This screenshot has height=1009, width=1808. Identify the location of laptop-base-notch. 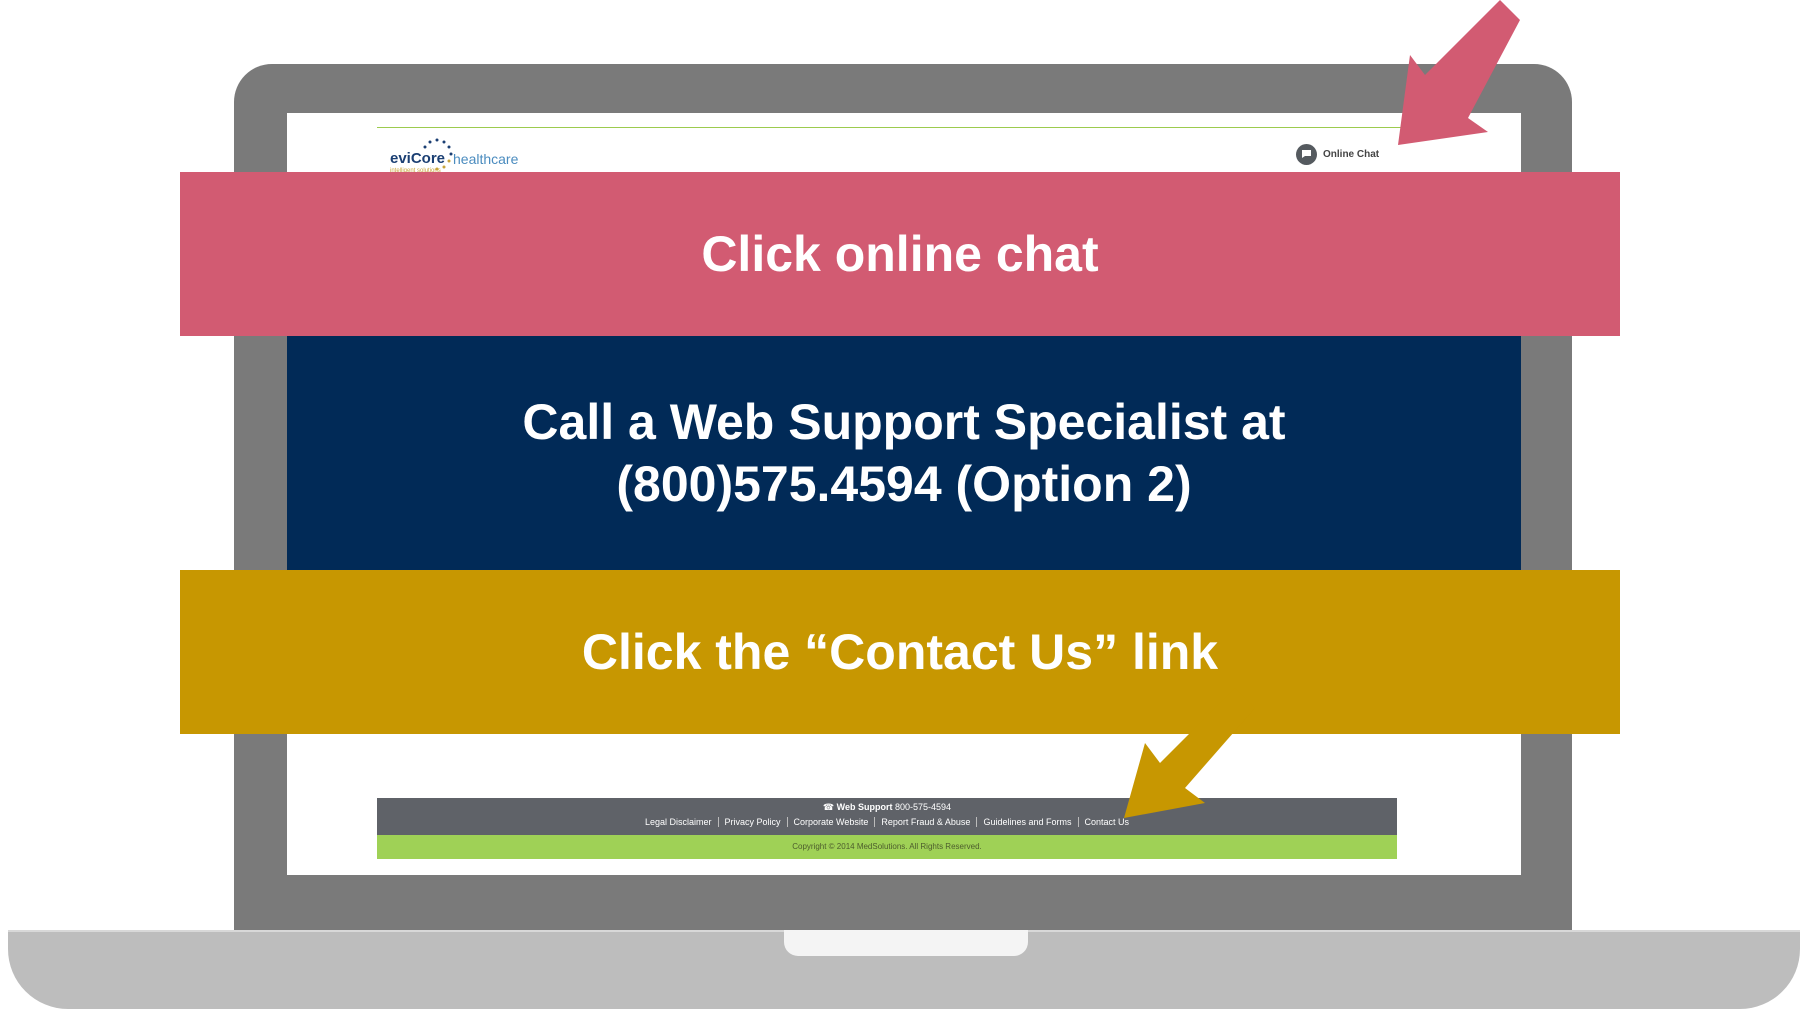
(906, 943).